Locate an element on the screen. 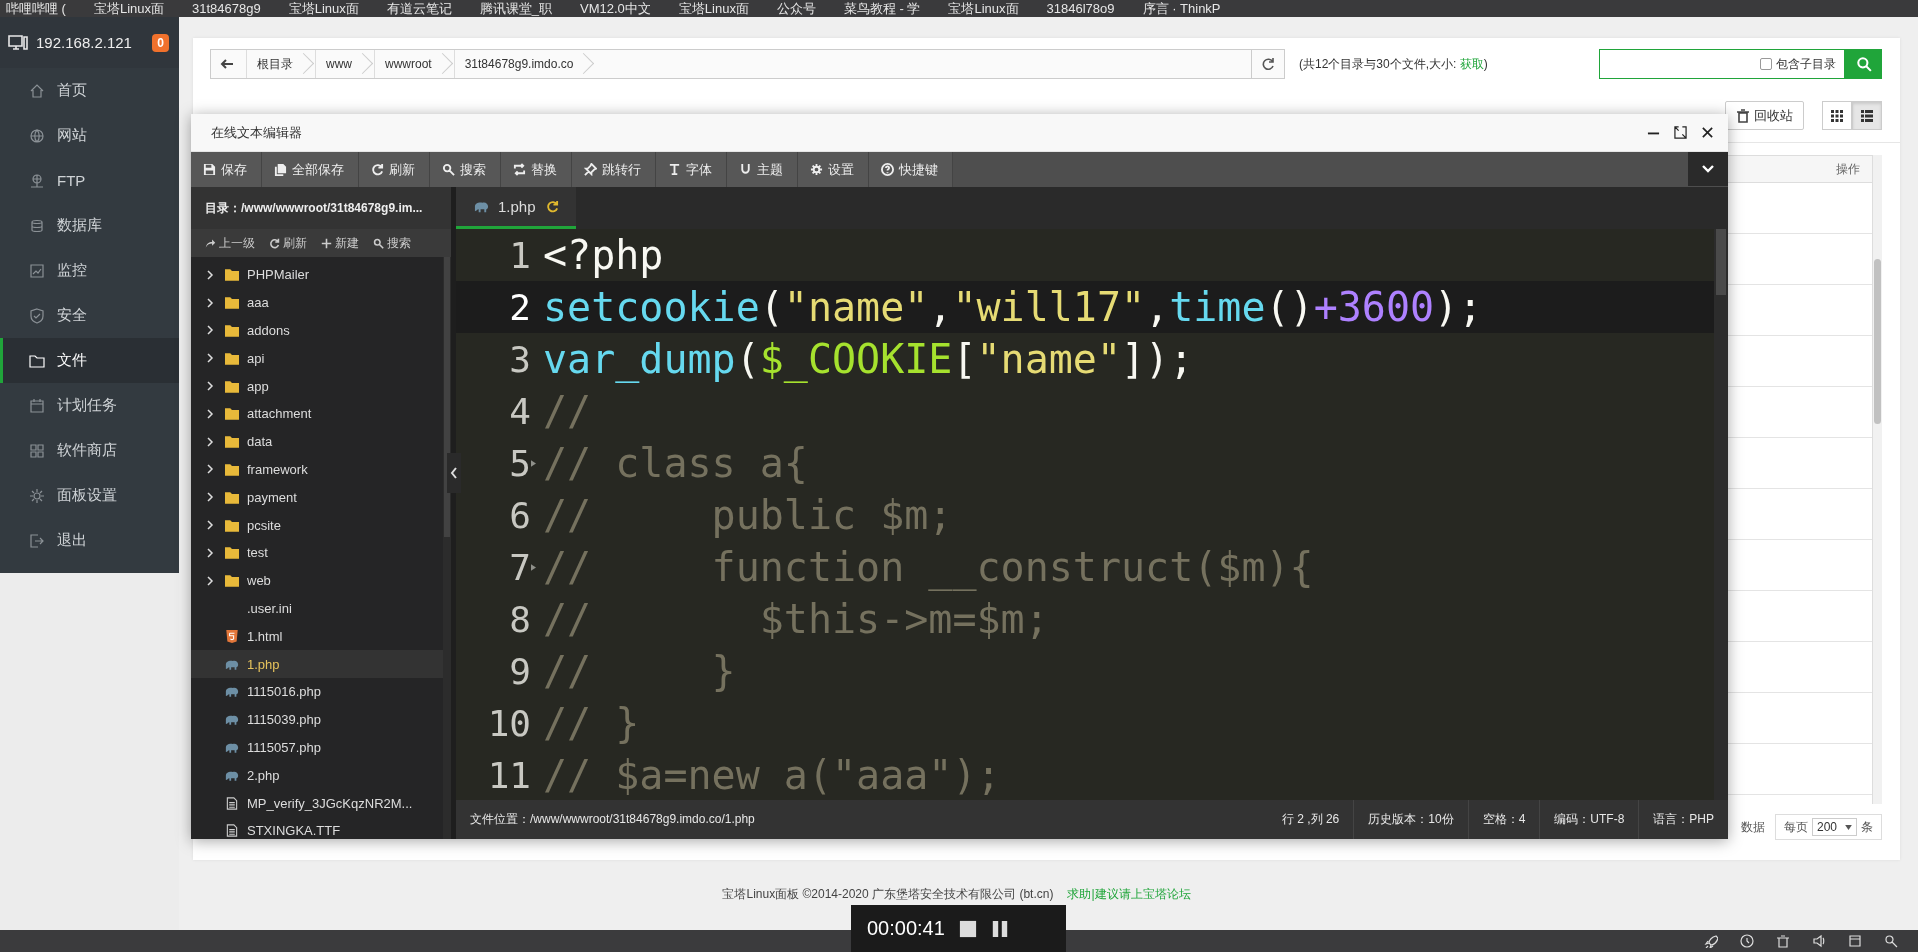 This screenshot has height=952, width=1918. tree-action-button: 上一级 is located at coordinates (230, 243).